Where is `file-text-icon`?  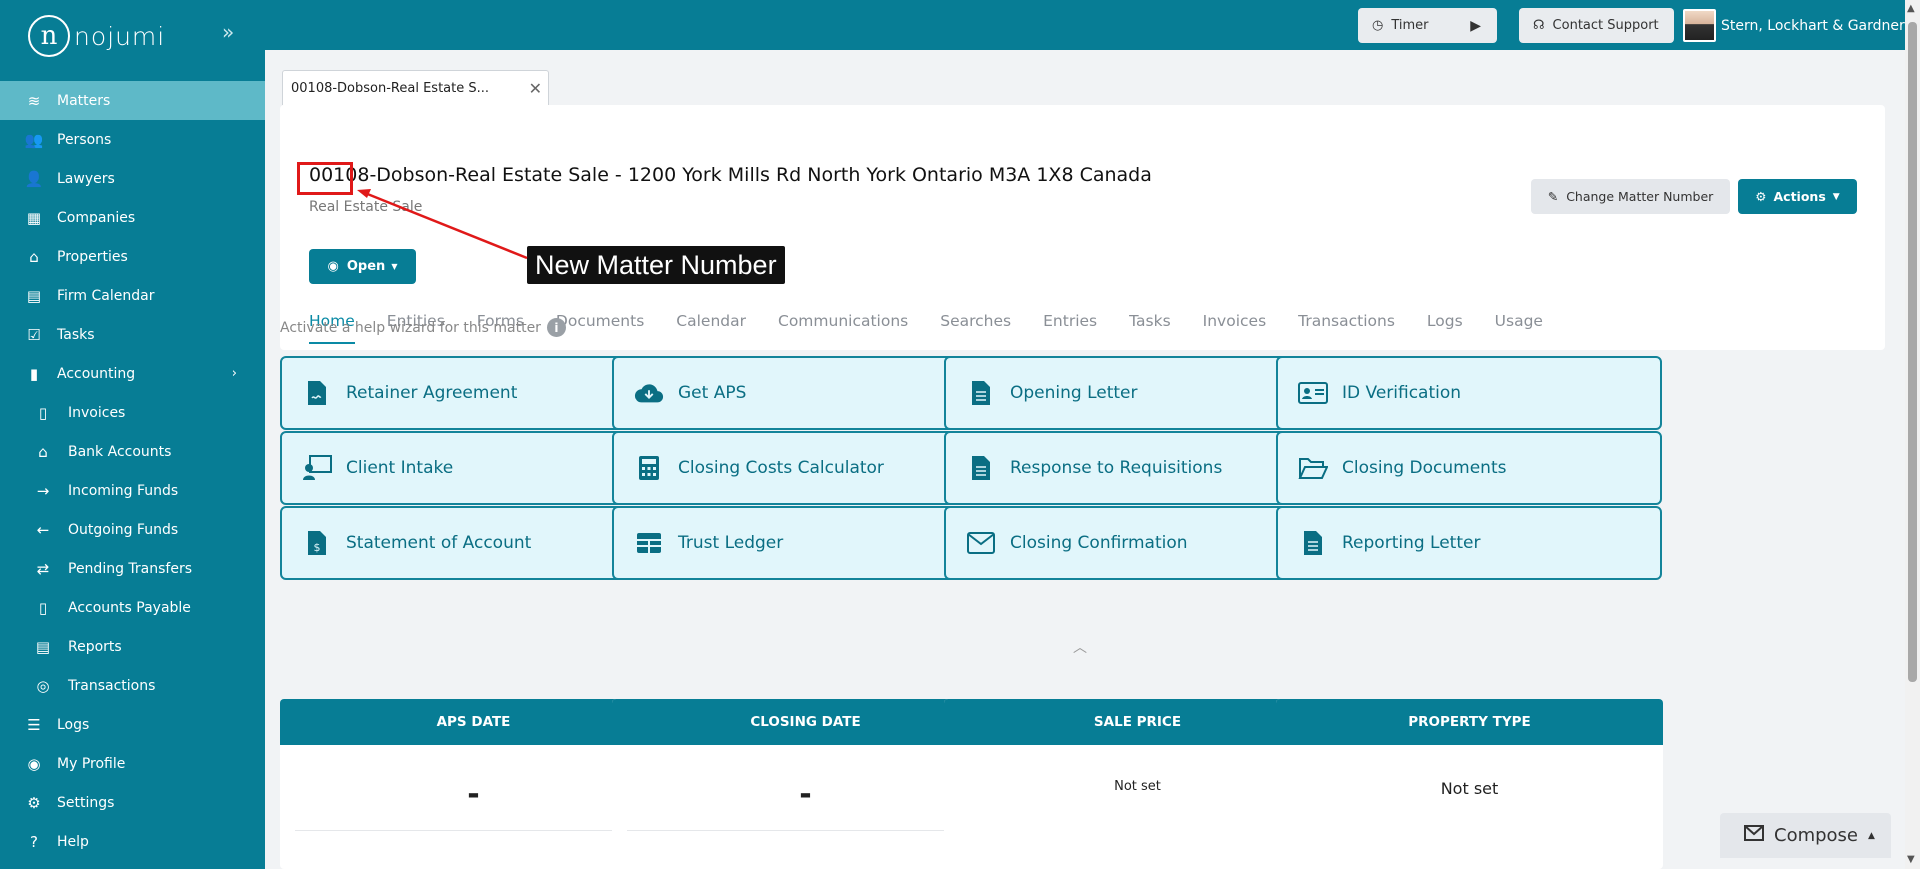
file-text-icon is located at coordinates (1313, 543).